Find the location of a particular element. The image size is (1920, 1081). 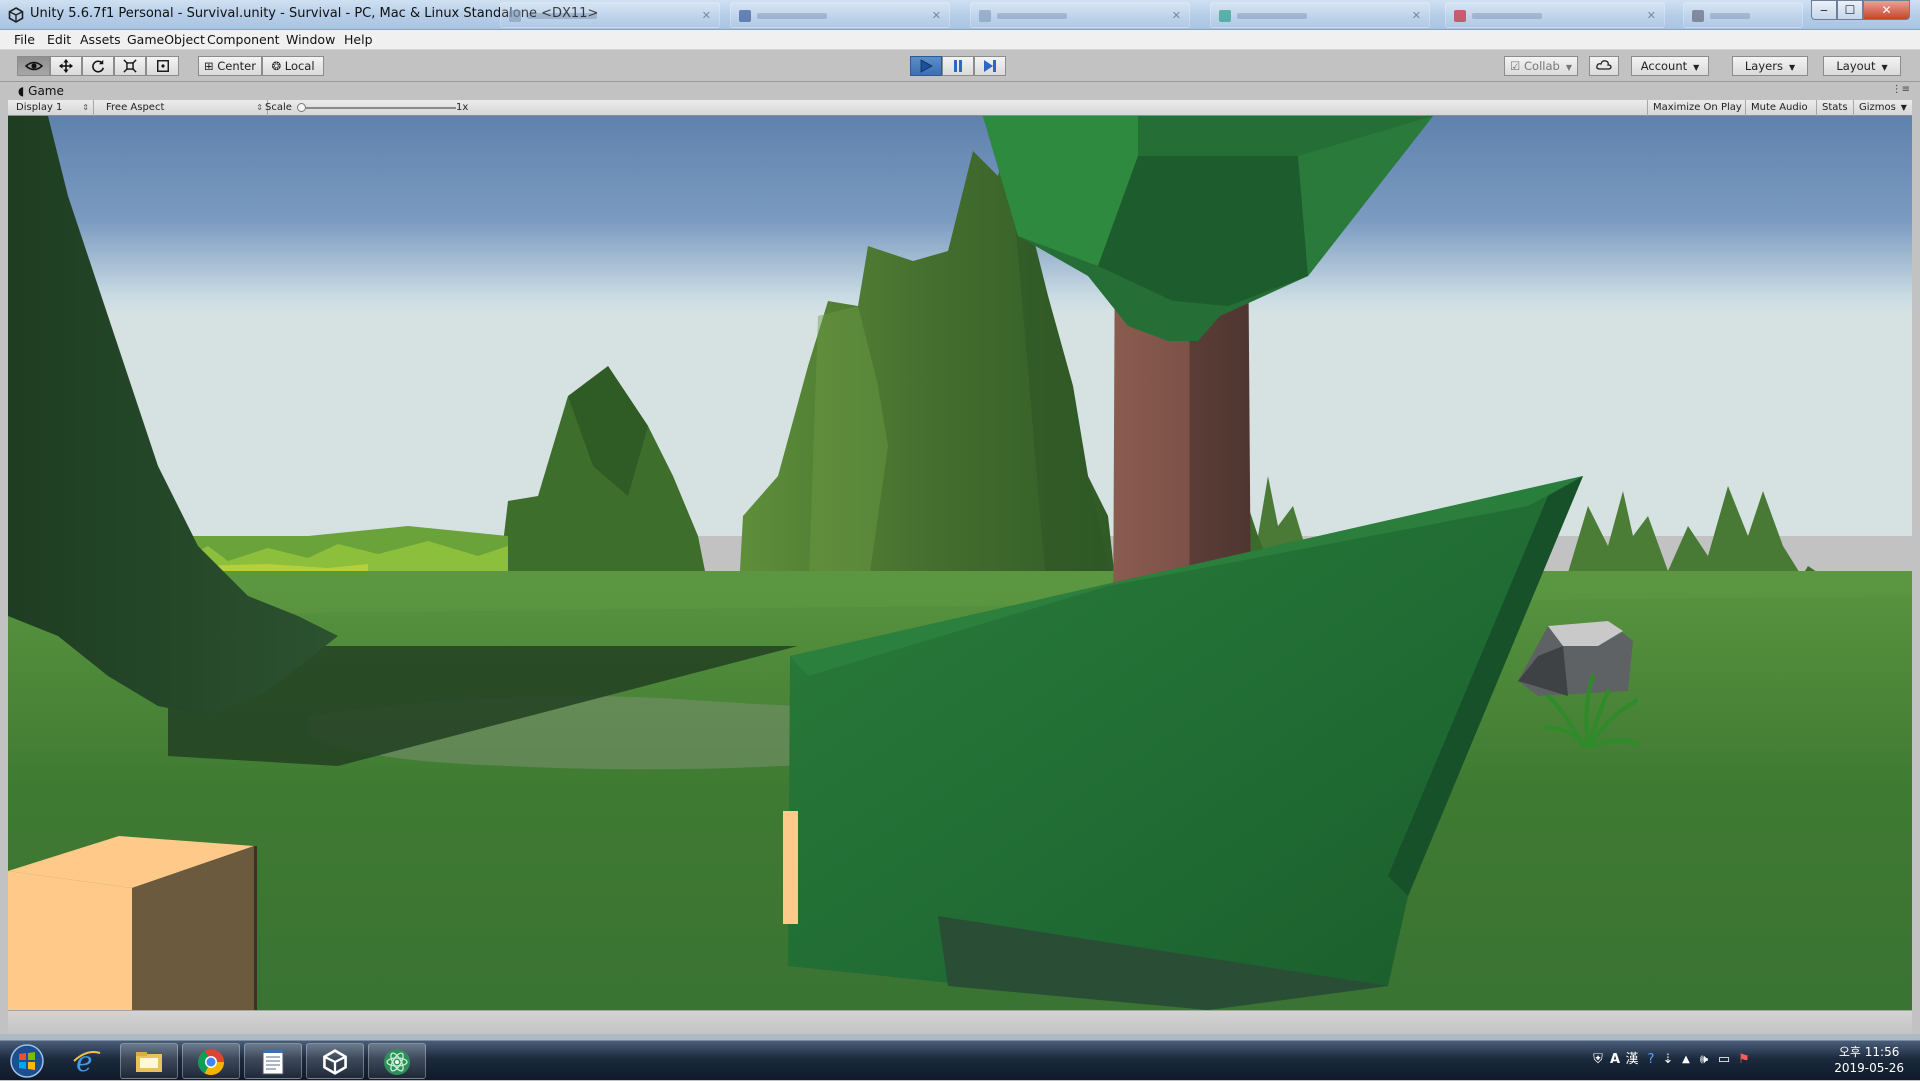

mute-audio-toggle: Mute Audio is located at coordinates (1779, 108).